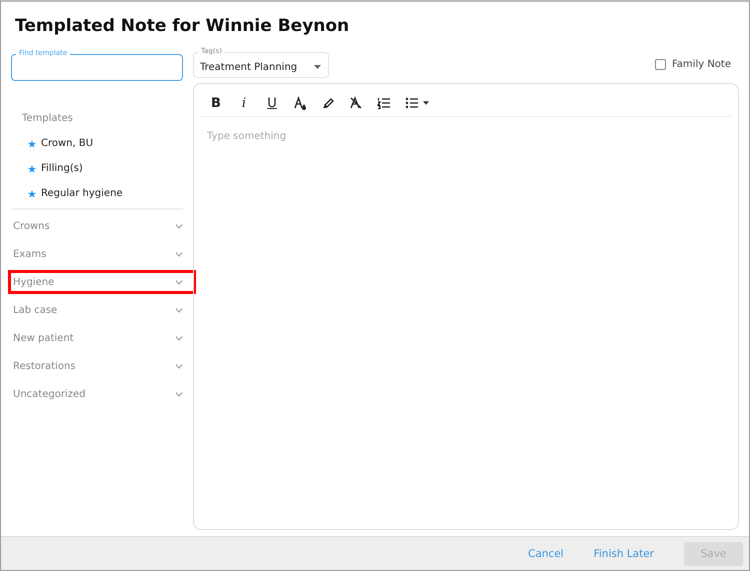 This screenshot has height=571, width=750. What do you see at coordinates (102, 226) in the screenshot?
I see `category-item: Crowns` at bounding box center [102, 226].